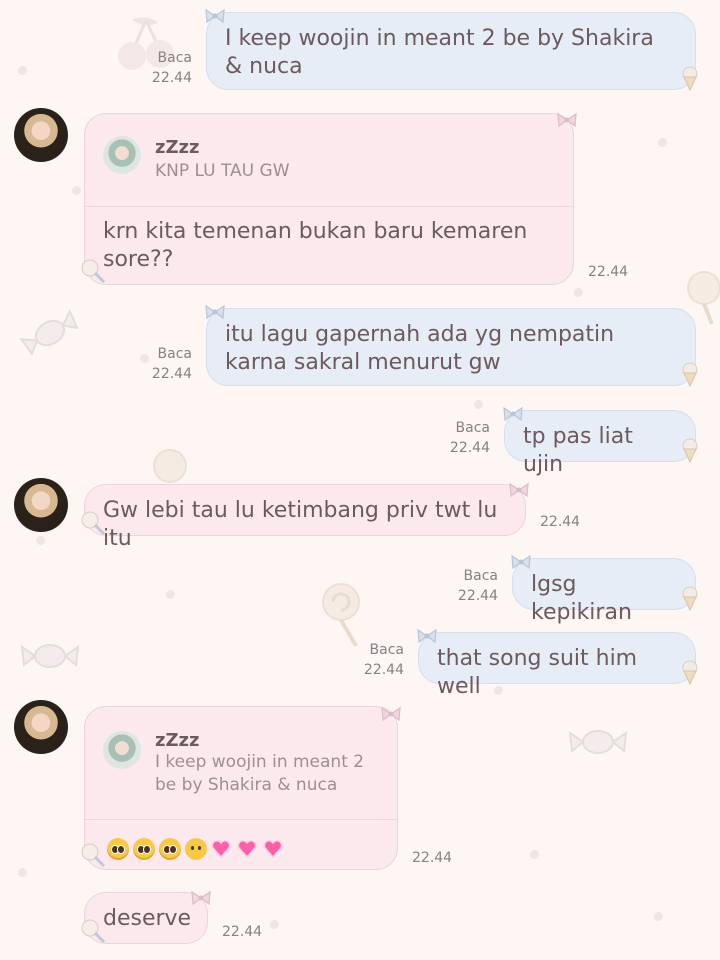 Image resolution: width=720 pixels, height=960 pixels. I want to click on message-bubble-outgoing: that song suit him well, so click(557, 665).